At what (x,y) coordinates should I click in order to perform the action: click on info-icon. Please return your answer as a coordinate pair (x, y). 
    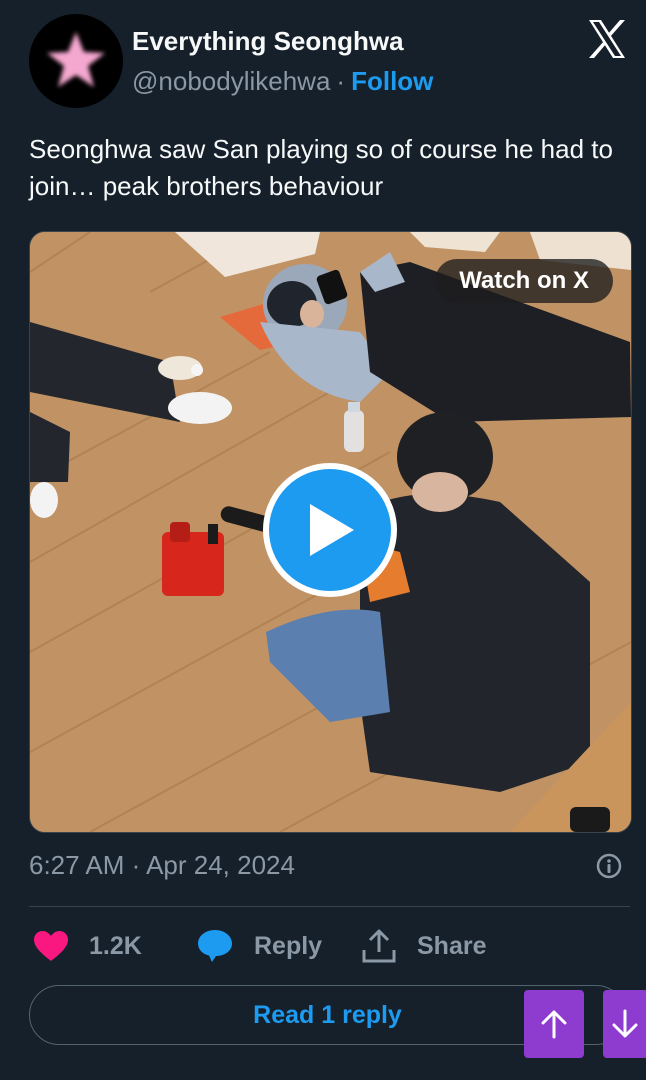
    Looking at the image, I should click on (609, 866).